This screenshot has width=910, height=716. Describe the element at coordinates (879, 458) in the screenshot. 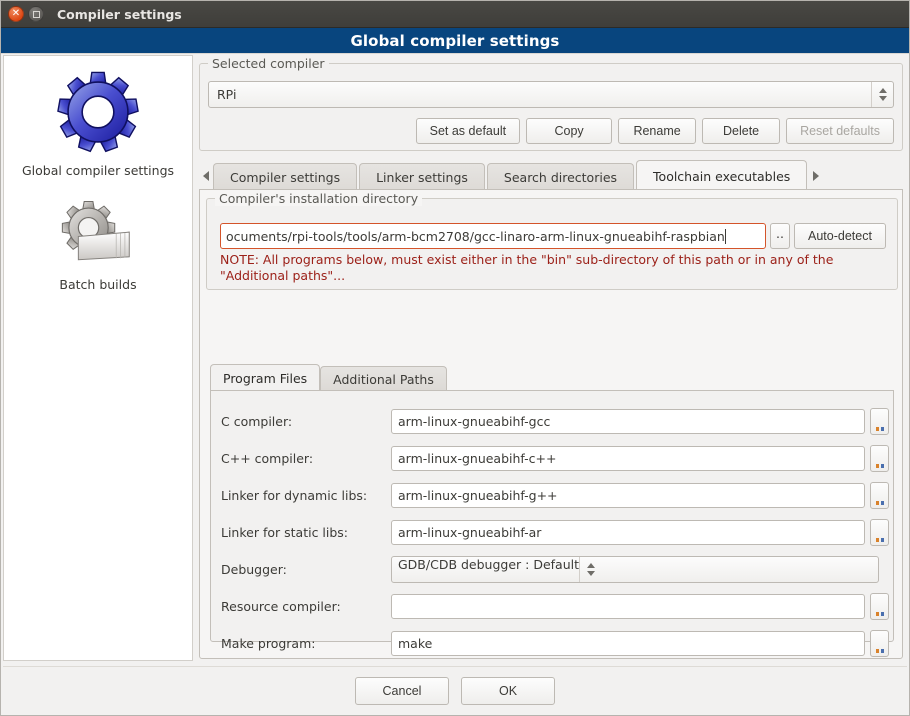

I see `cpp-compiler-browse-button` at that location.